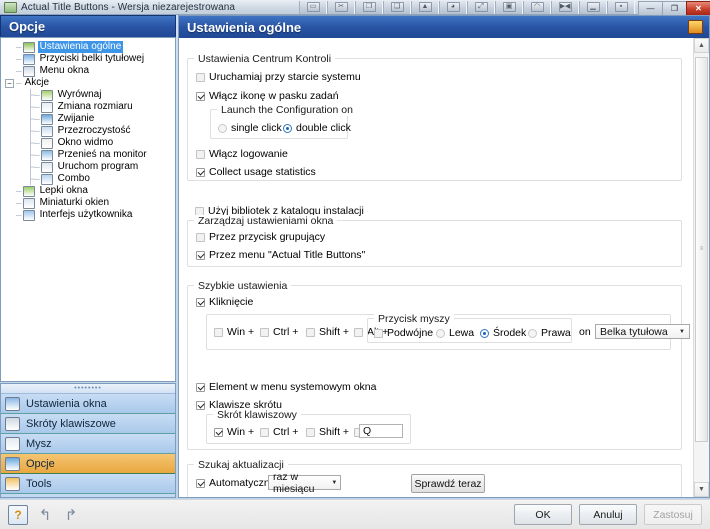 This screenshot has height=529, width=710. Describe the element at coordinates (71, 515) in the screenshot. I see `redo-icon: ↱` at that location.